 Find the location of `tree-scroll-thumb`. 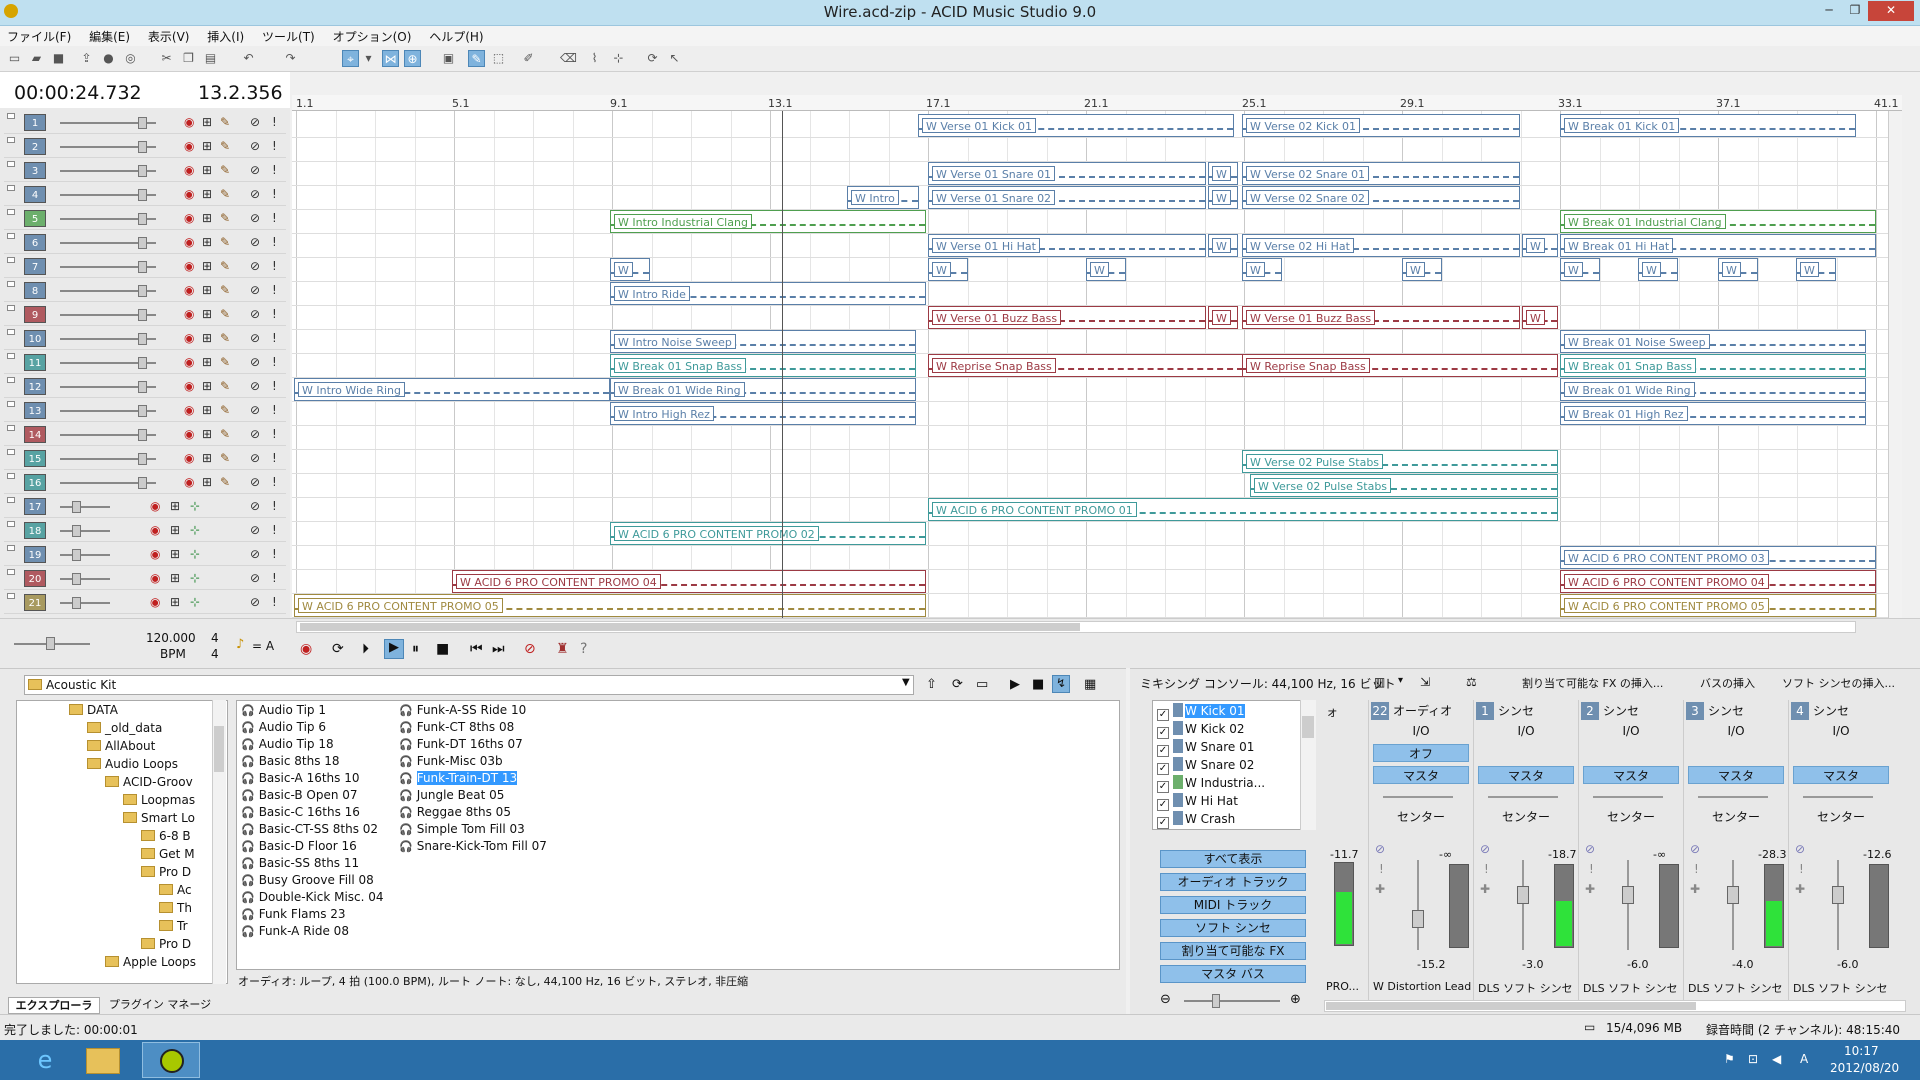

tree-scroll-thumb is located at coordinates (219, 749).